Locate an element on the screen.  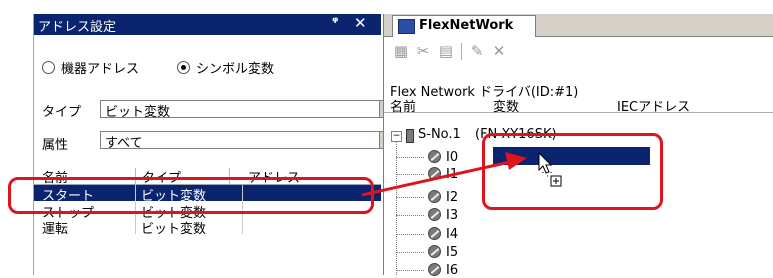
drag-arrow is located at coordinates (444, 174).